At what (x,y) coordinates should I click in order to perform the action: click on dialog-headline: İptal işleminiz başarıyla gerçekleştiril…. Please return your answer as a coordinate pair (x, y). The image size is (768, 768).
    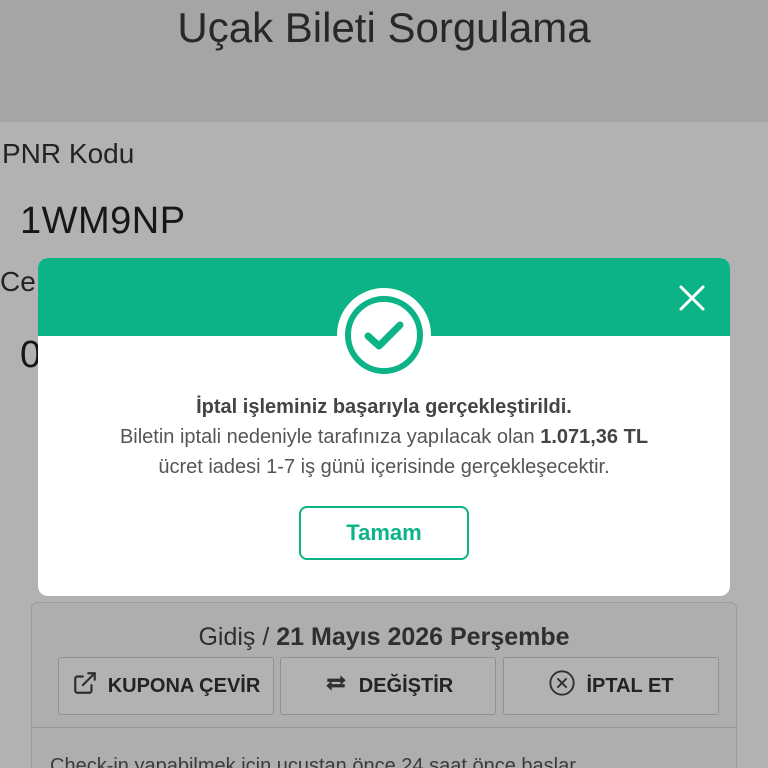
    Looking at the image, I should click on (384, 407).